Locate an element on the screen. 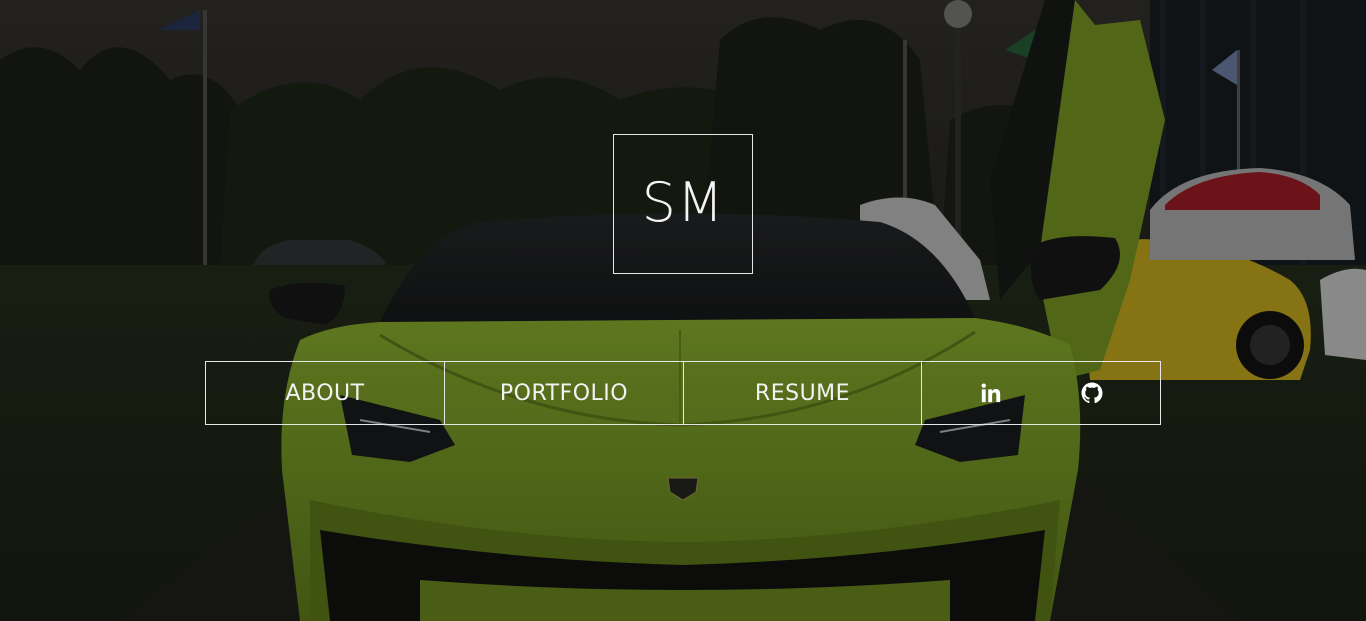 The height and width of the screenshot is (621, 1366). nav-resume-label: RESUME is located at coordinates (802, 393).